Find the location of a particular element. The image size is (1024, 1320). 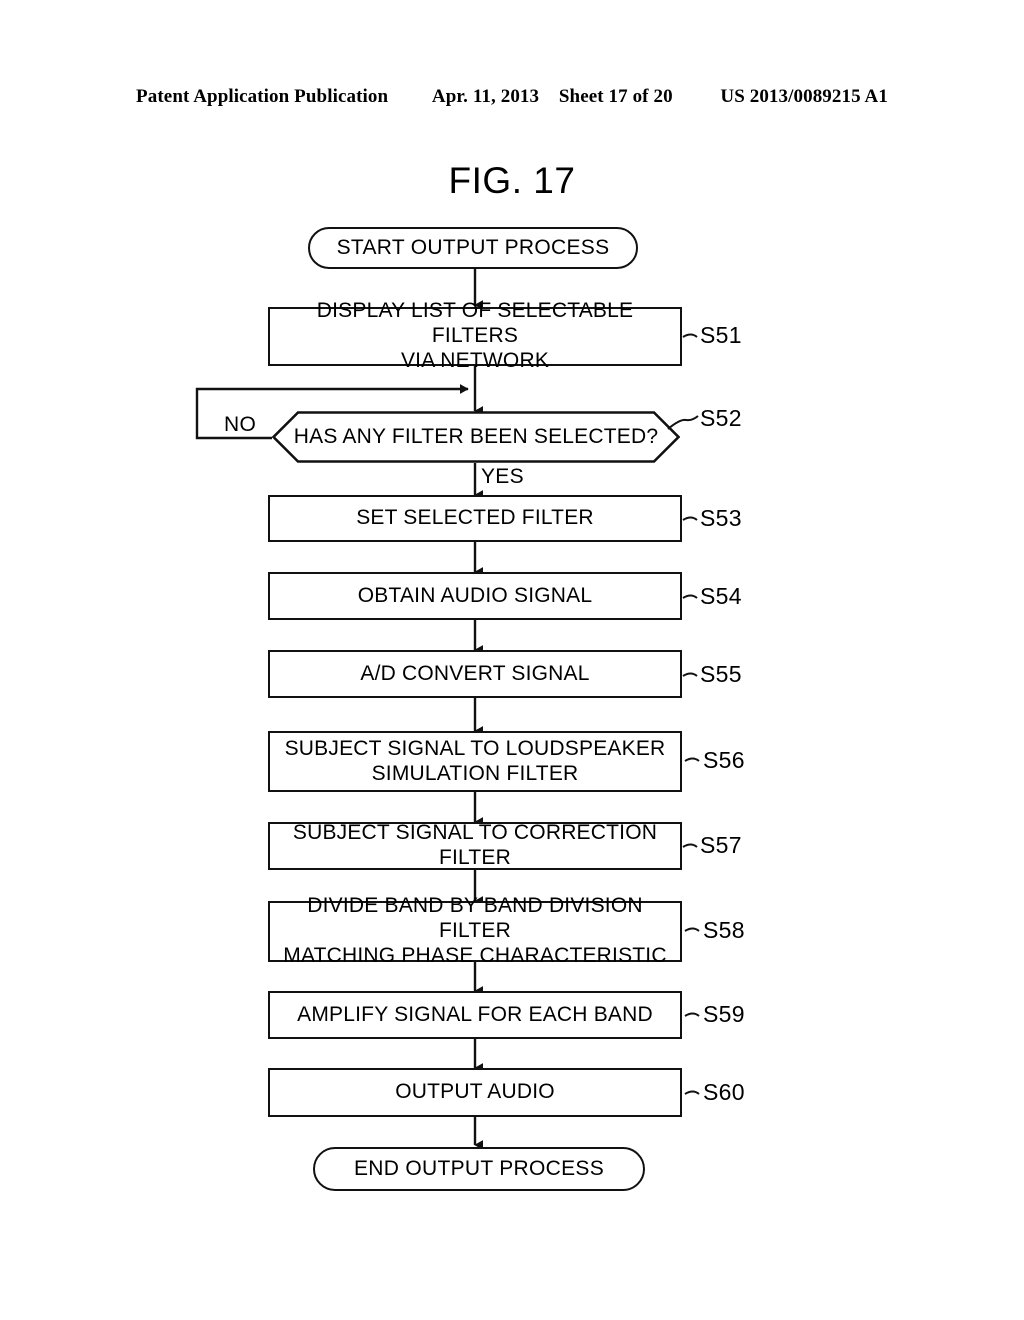

step-label-s54: S54 is located at coordinates (721, 596).